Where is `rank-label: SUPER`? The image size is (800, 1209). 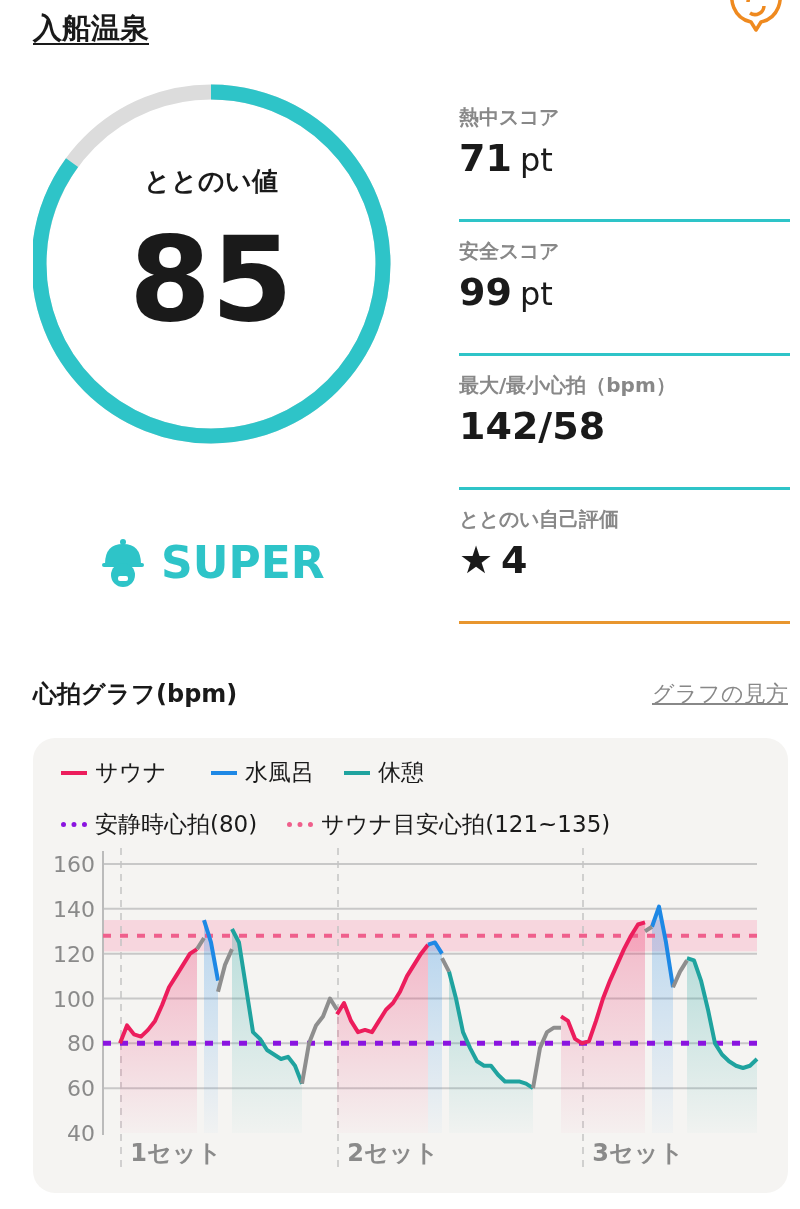 rank-label: SUPER is located at coordinates (243, 562).